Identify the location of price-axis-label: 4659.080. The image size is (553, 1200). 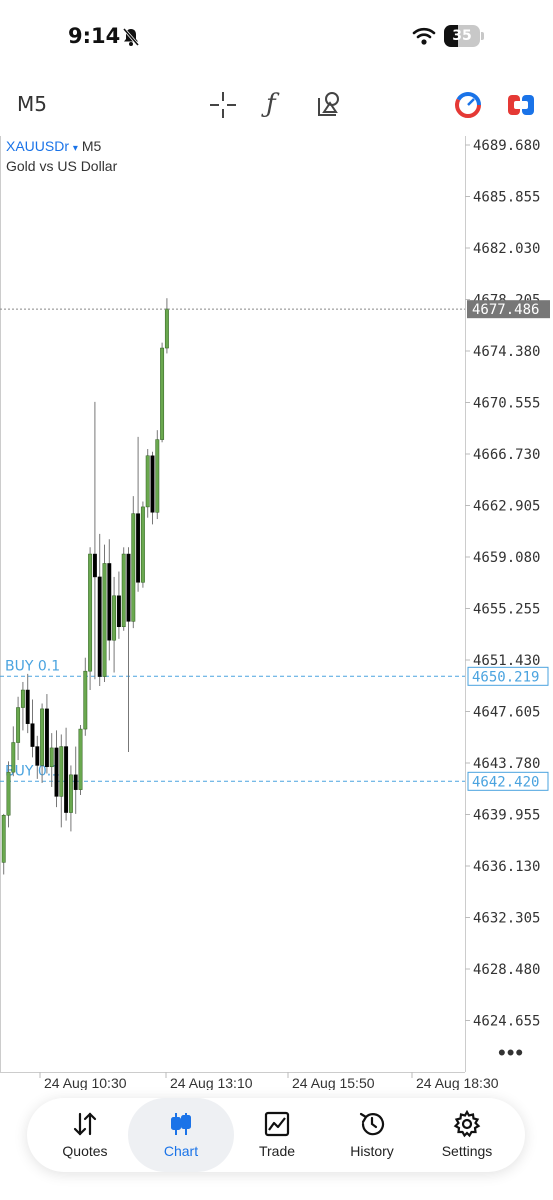
(506, 558).